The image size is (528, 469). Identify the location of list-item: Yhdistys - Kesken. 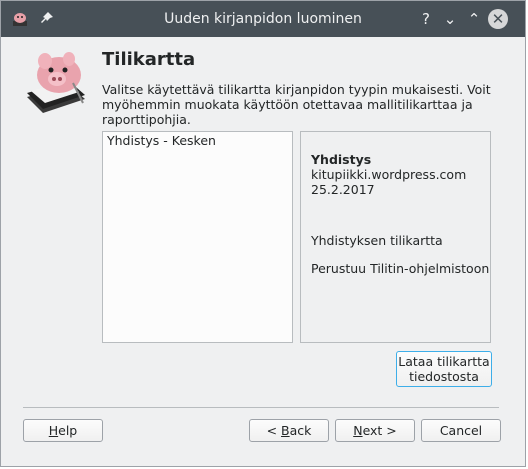
(197, 140).